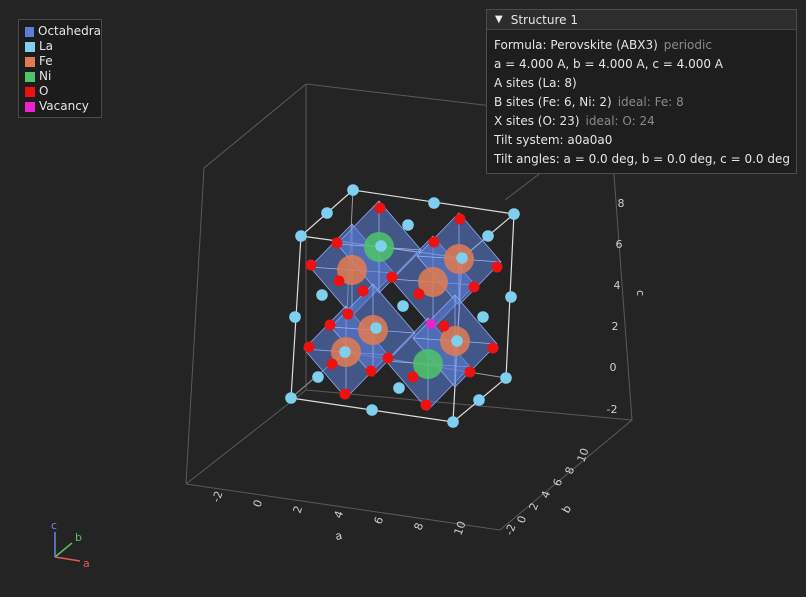  What do you see at coordinates (535, 83) in the screenshot?
I see `a-sites-line: A sites (La: 8)` at bounding box center [535, 83].